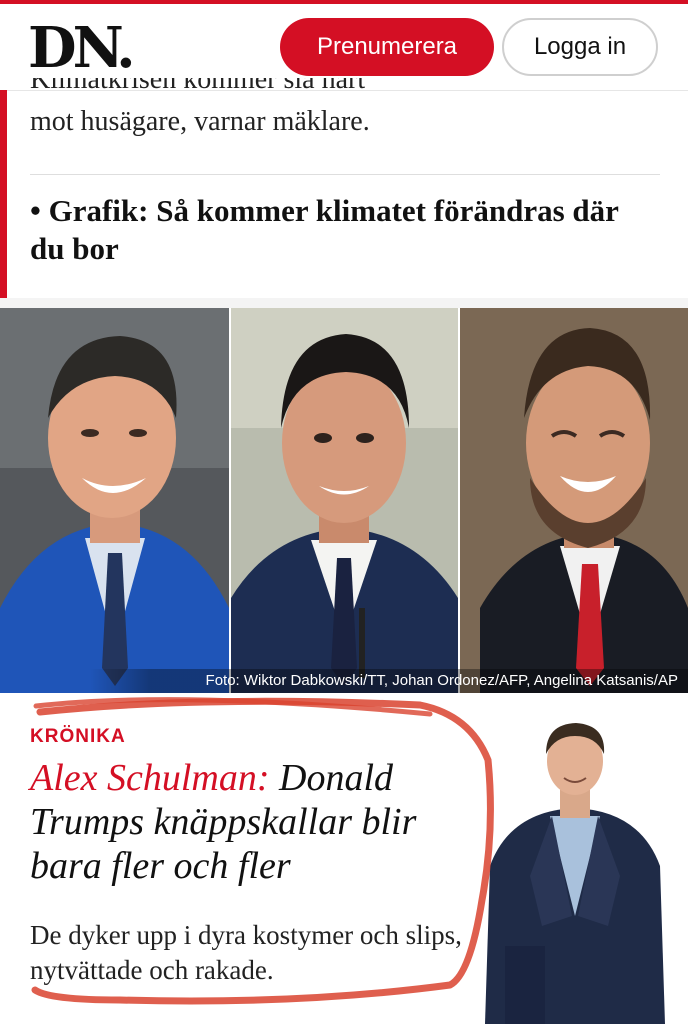 The height and width of the screenshot is (1029, 688). Describe the element at coordinates (78, 736) in the screenshot. I see `article-kicker: KRÖNIKA` at that location.